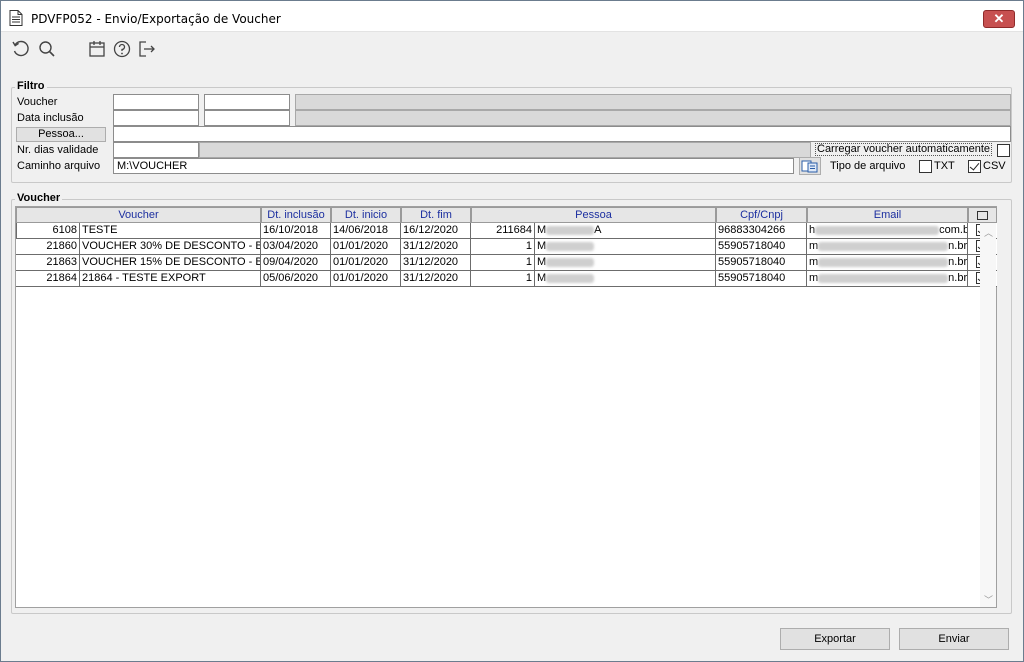 The width and height of the screenshot is (1024, 662). I want to click on column-header-dt-fim: Dt. fim, so click(436, 215).